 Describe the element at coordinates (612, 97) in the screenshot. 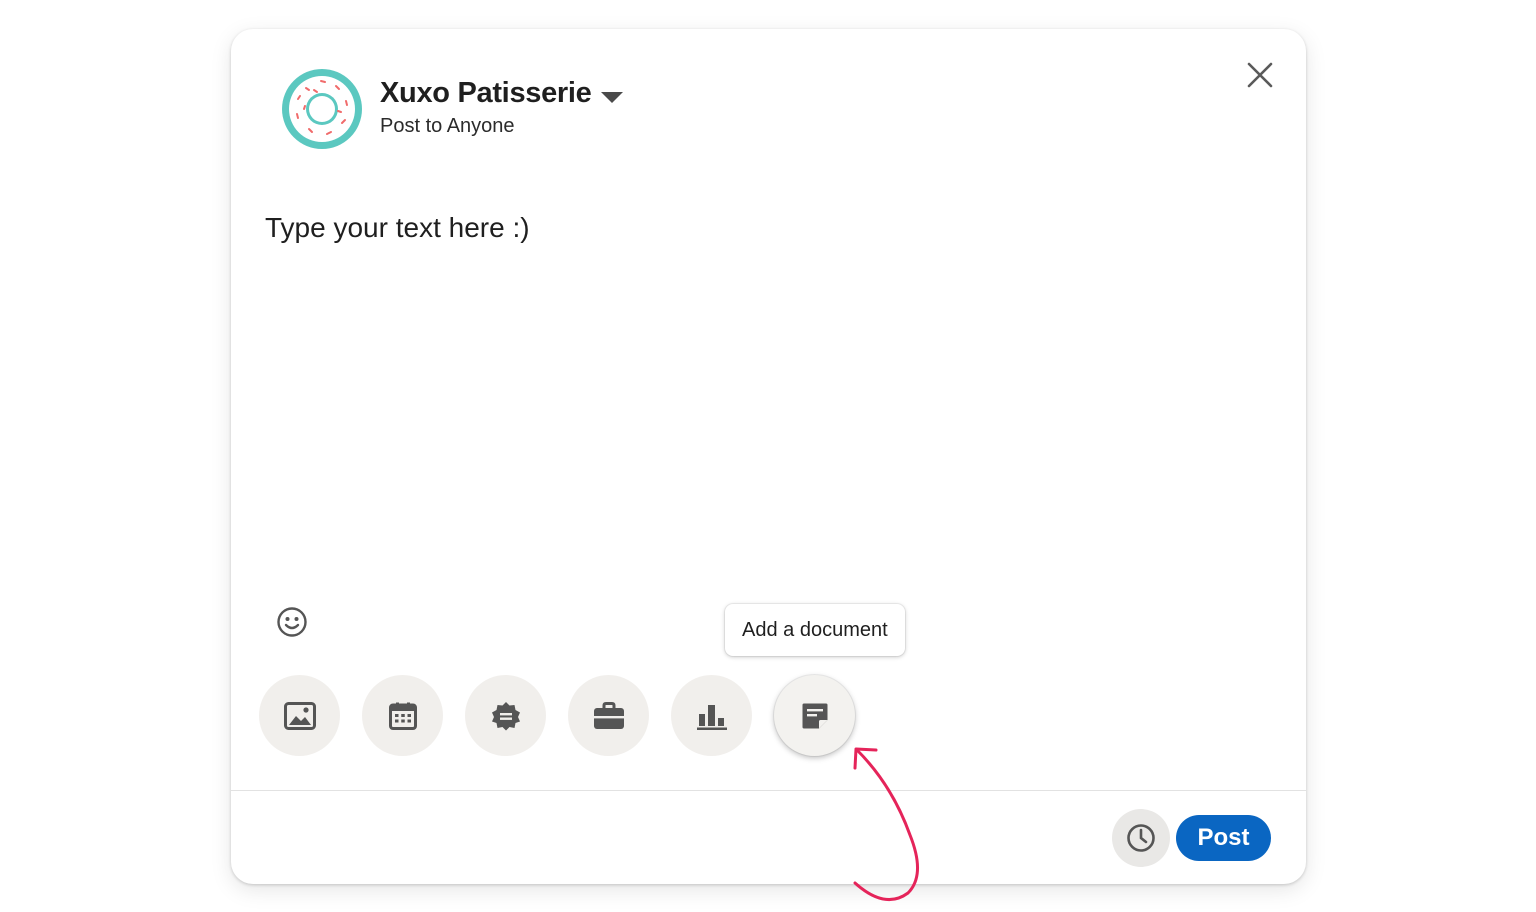

I see `caret-down-icon` at that location.